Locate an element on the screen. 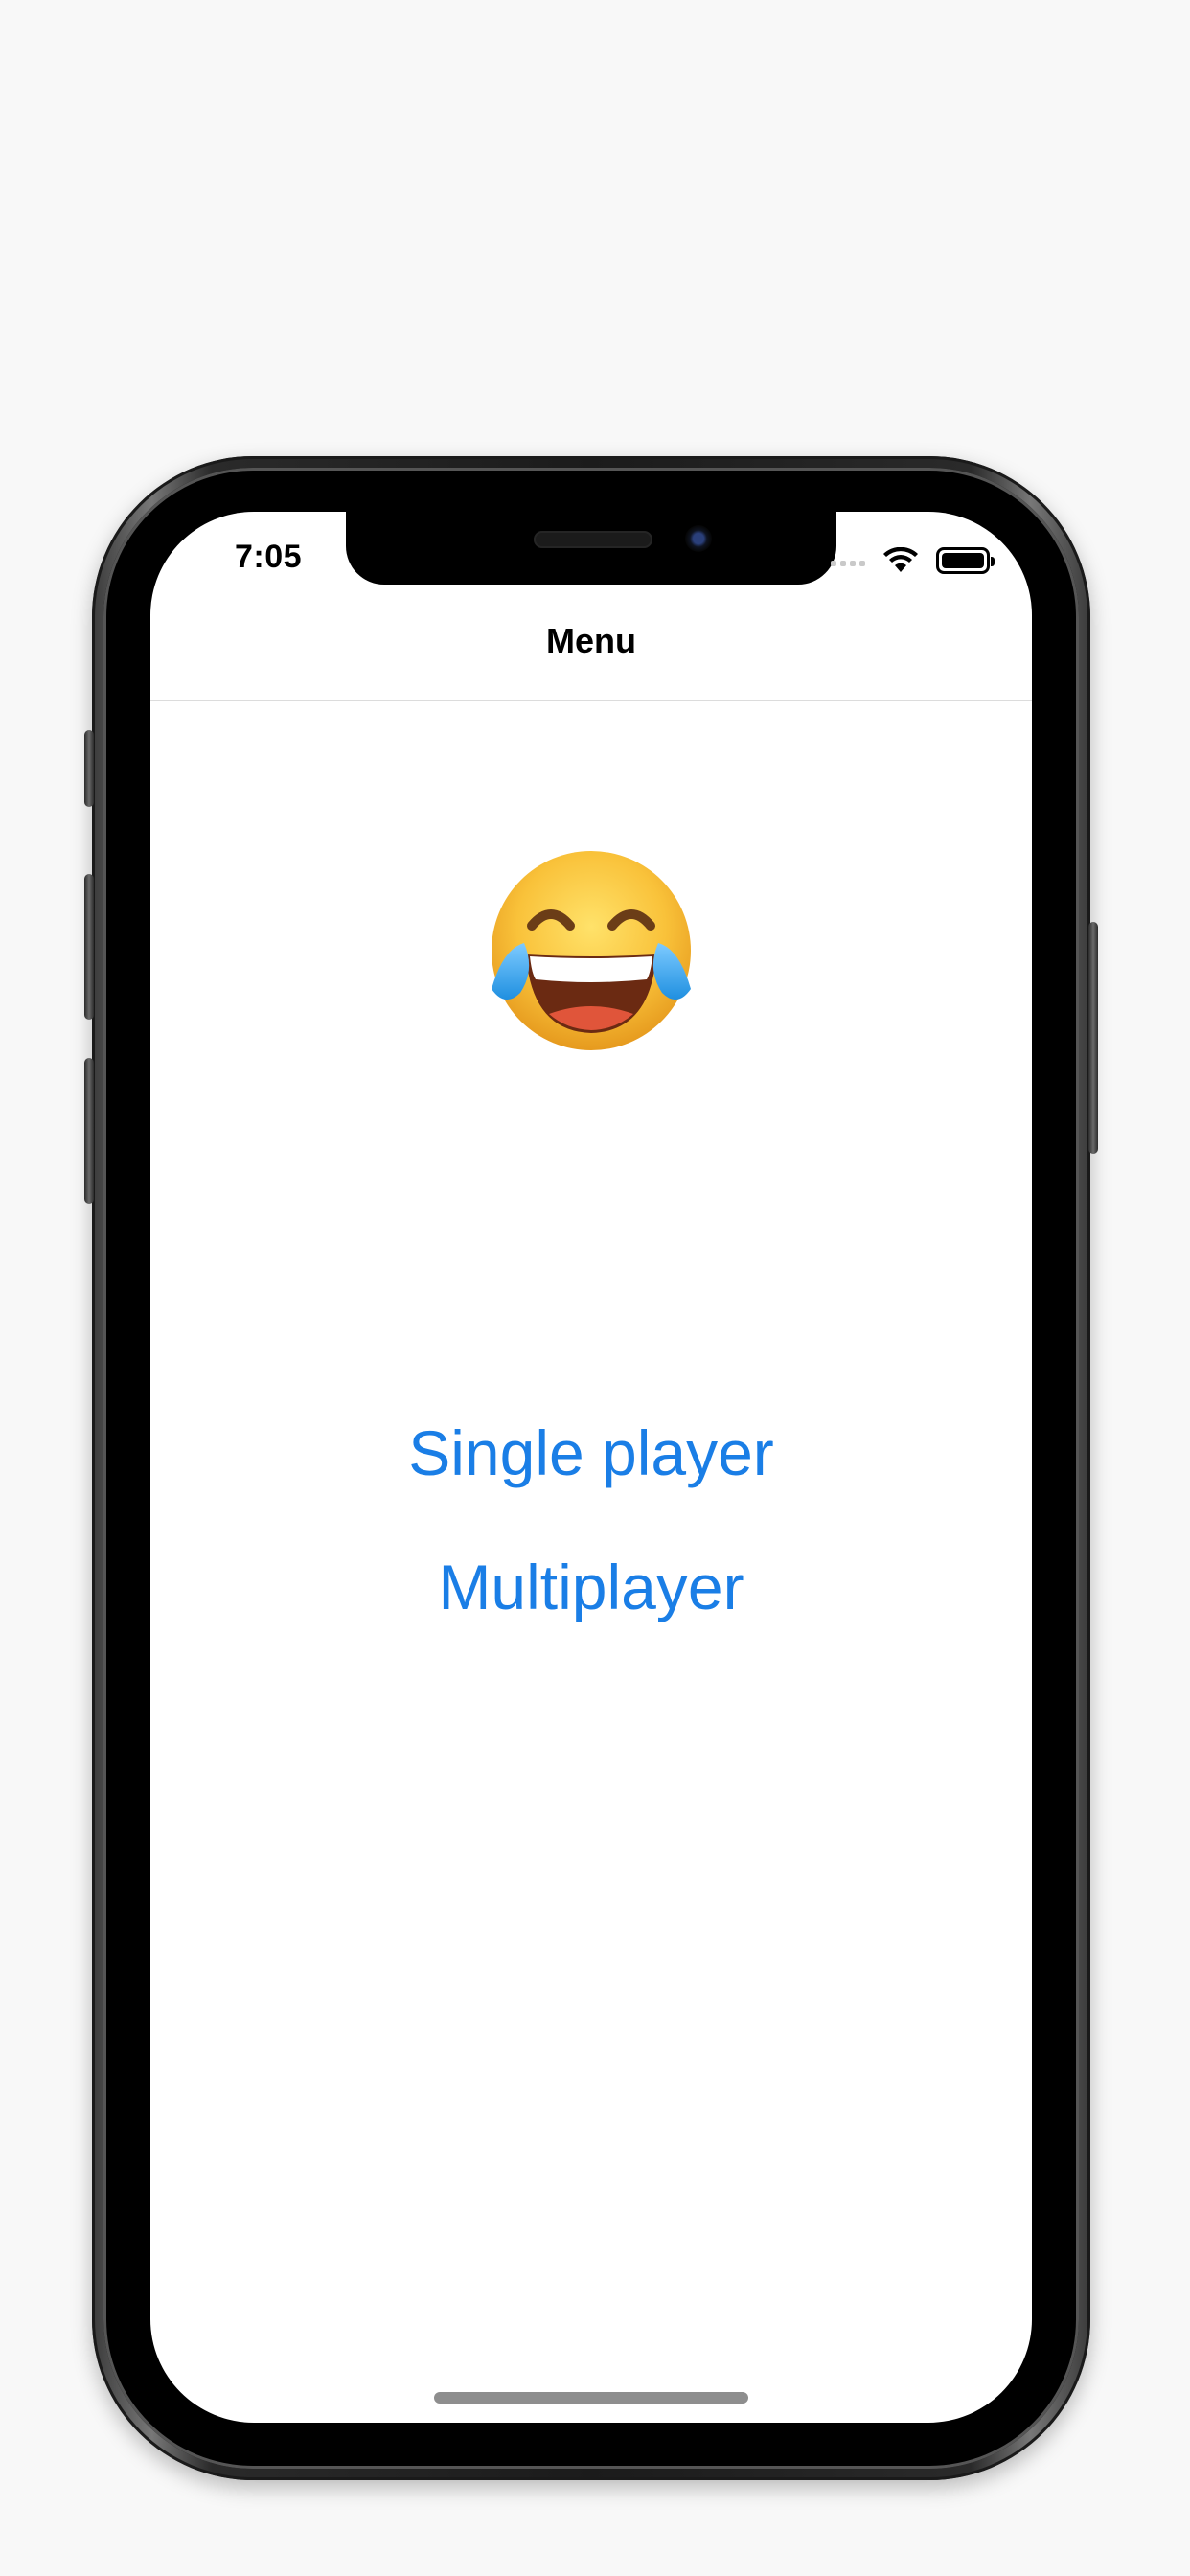 This screenshot has height=2576, width=1190. volume-up-button is located at coordinates (89, 947).